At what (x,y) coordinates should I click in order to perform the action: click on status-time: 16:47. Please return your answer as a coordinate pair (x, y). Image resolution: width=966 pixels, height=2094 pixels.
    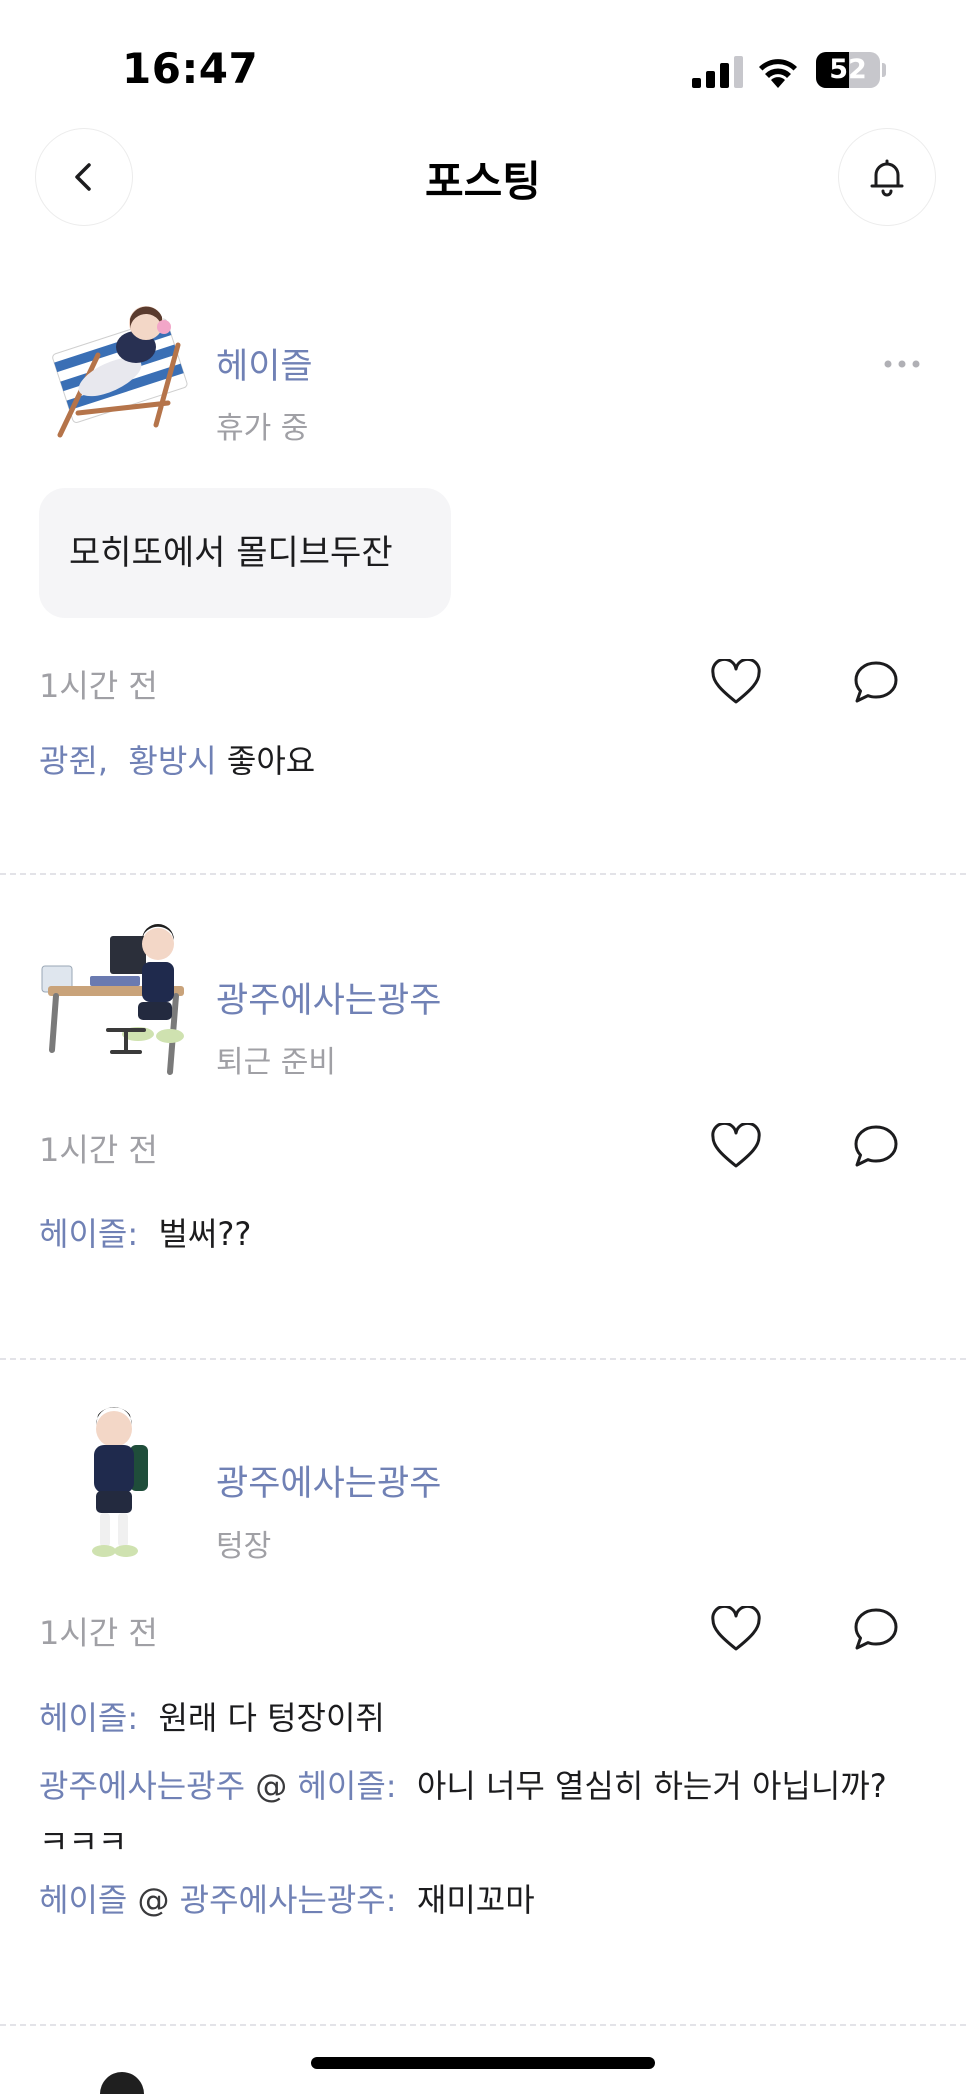
    Looking at the image, I should click on (190, 68).